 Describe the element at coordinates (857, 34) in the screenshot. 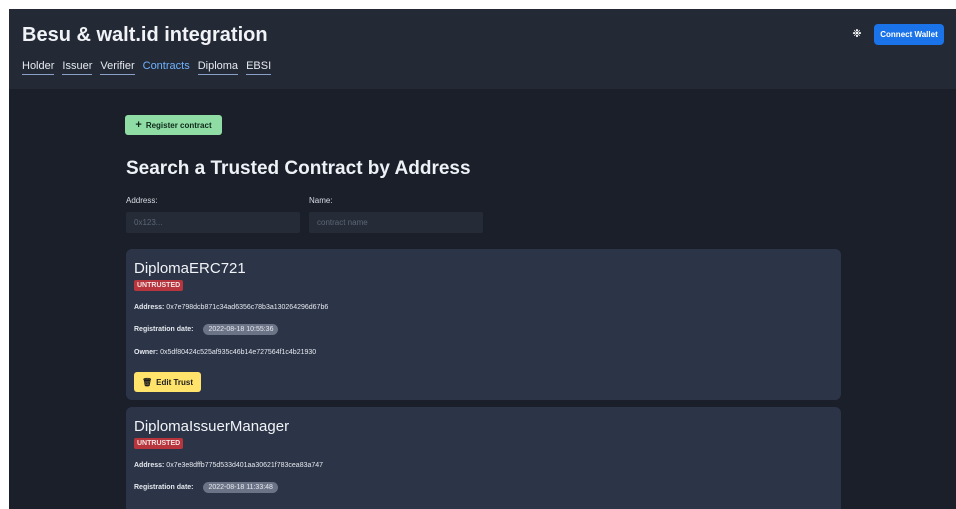

I see `theme-toggle-icon: ❉` at that location.